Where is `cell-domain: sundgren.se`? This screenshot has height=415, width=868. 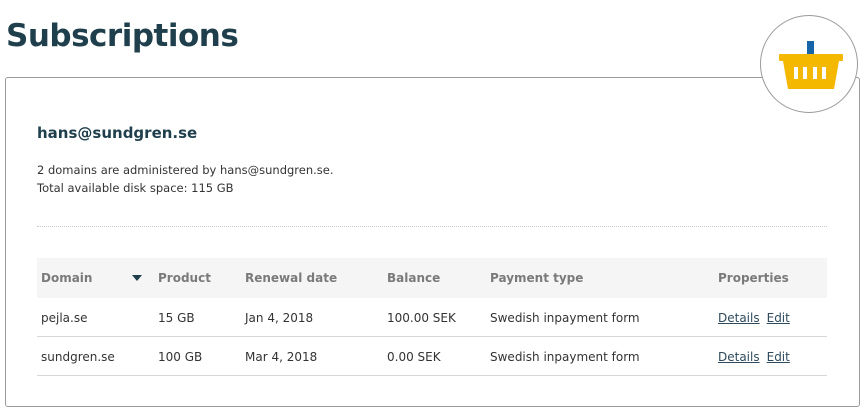 cell-domain: sundgren.se is located at coordinates (78, 357).